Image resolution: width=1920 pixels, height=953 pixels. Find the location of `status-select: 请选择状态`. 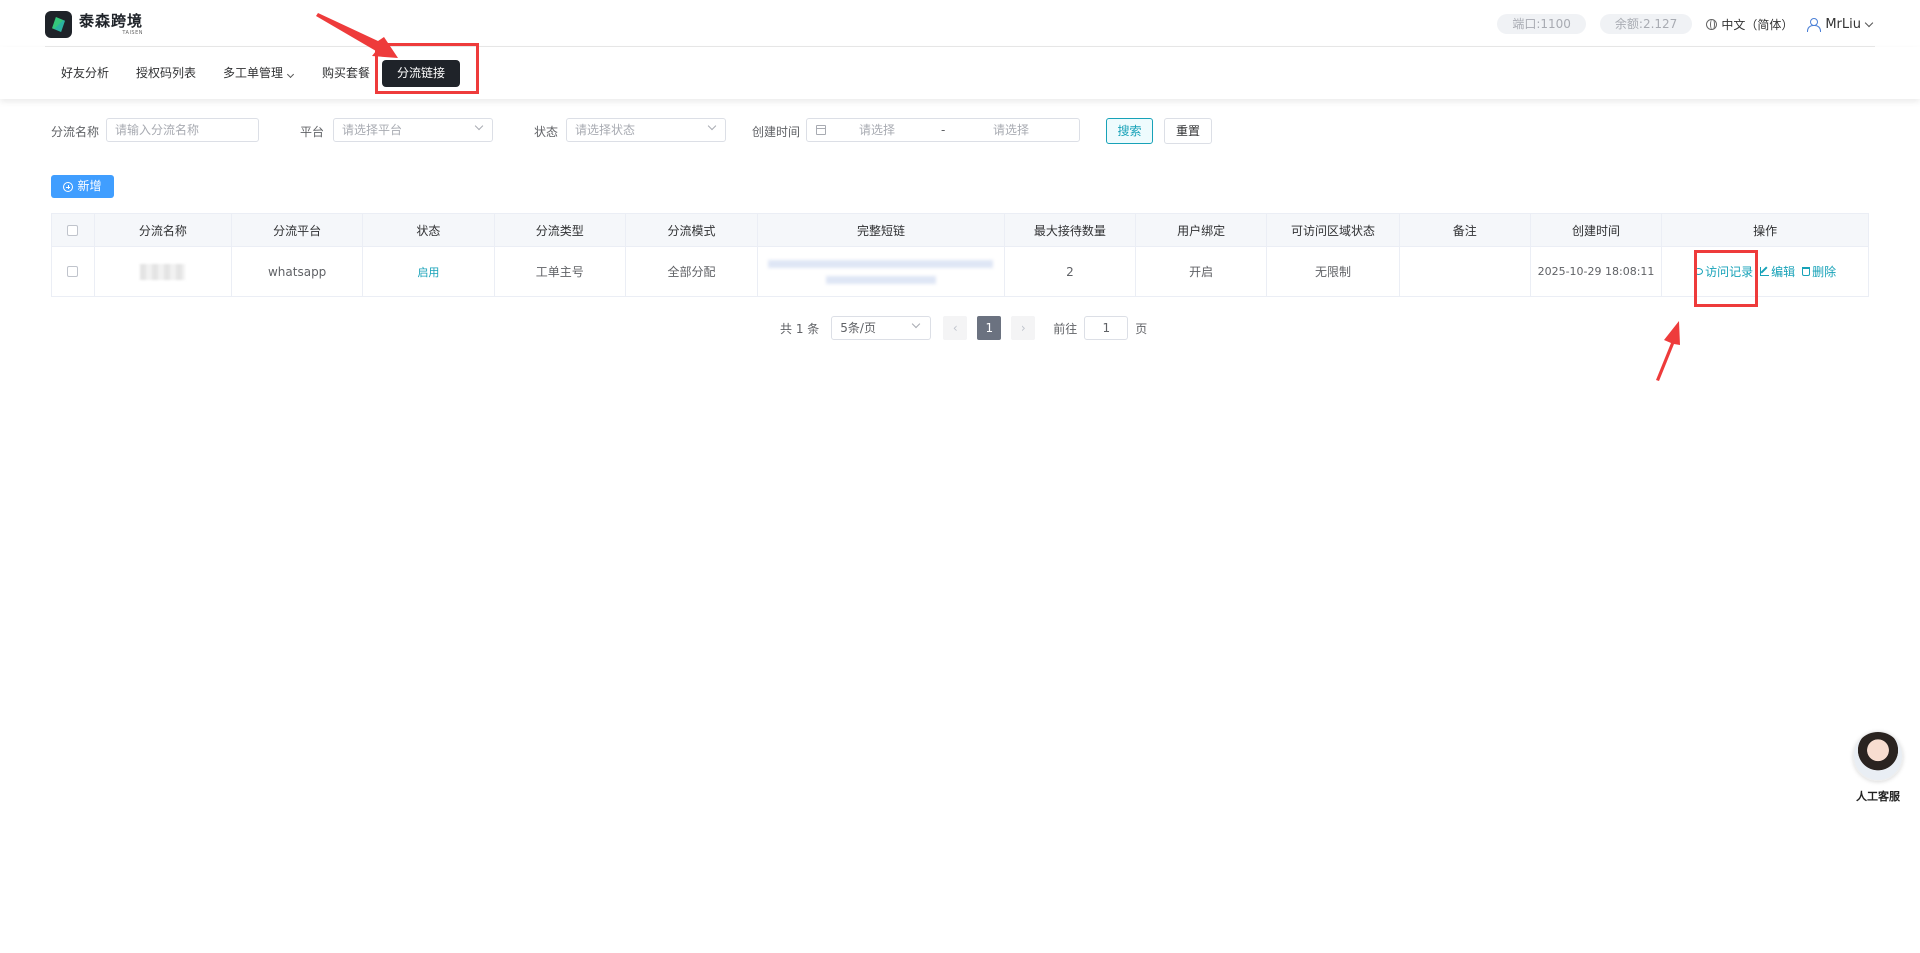

status-select: 请选择状态 is located at coordinates (646, 130).